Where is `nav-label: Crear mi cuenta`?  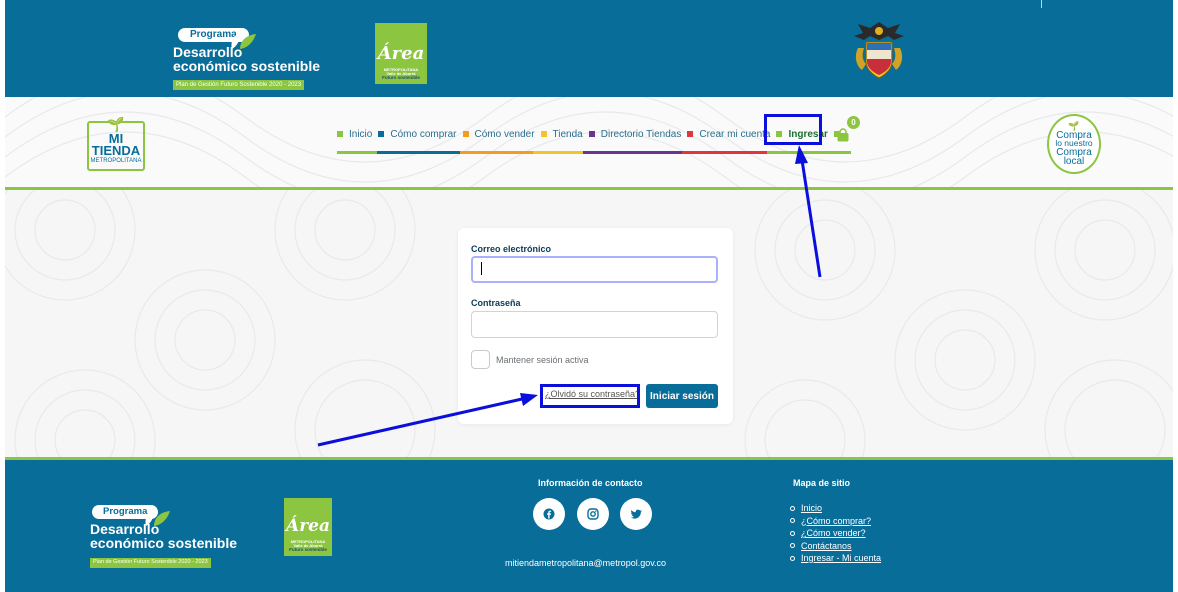
nav-label: Crear mi cuenta is located at coordinates (735, 134).